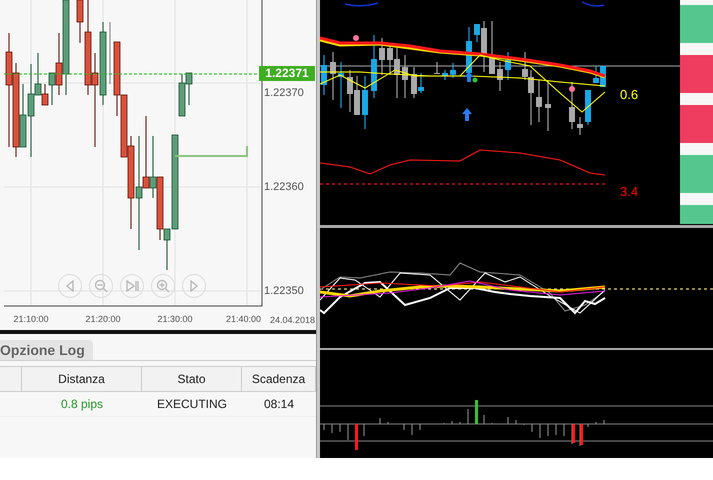  Describe the element at coordinates (46, 350) in the screenshot. I see `log-tab: Opzione Log` at that location.